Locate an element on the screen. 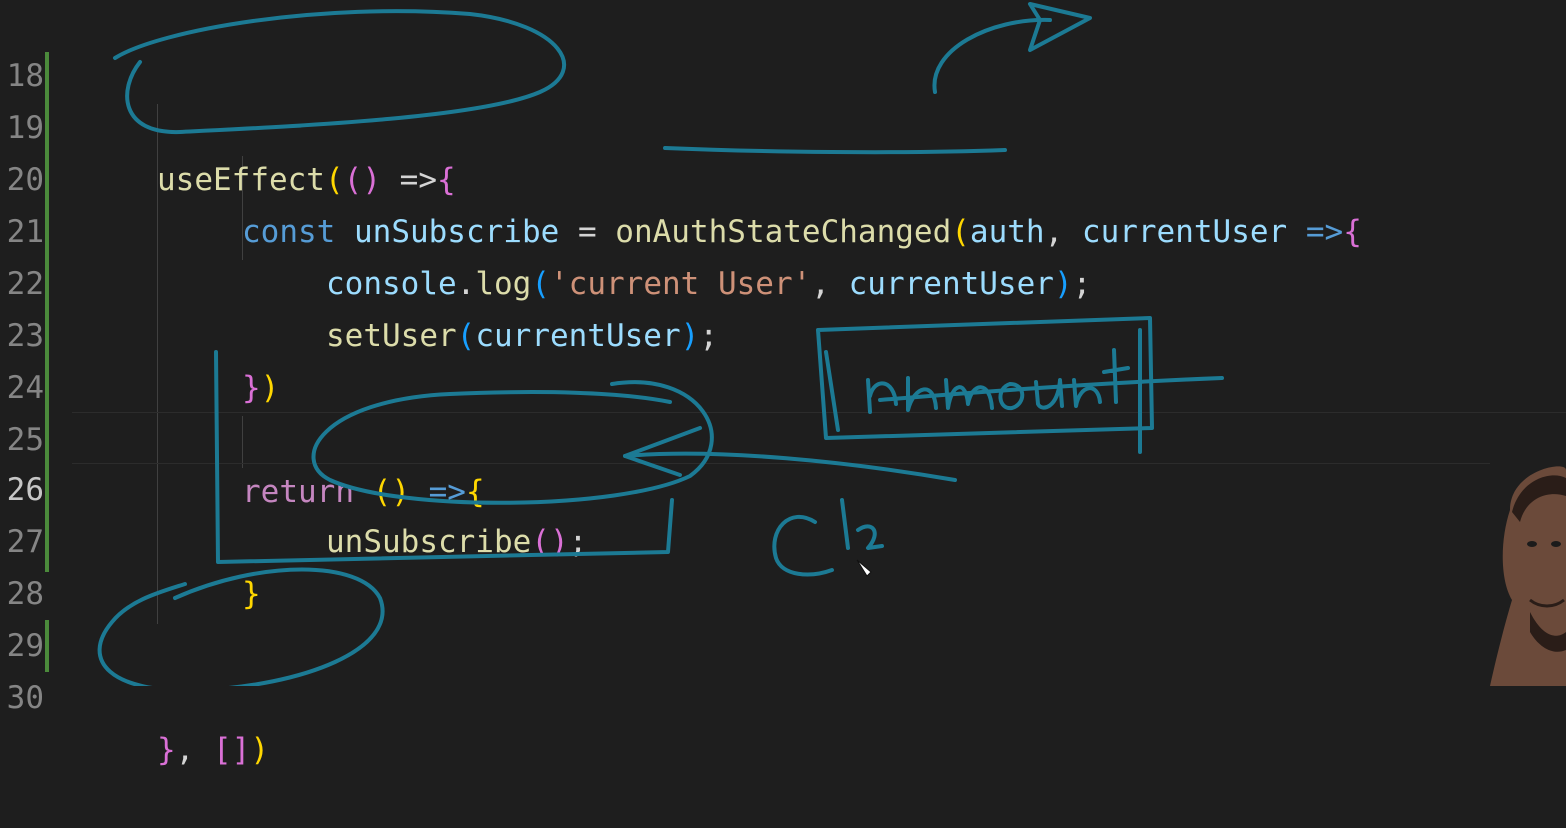  code-line: 24 is located at coordinates (783, 358).